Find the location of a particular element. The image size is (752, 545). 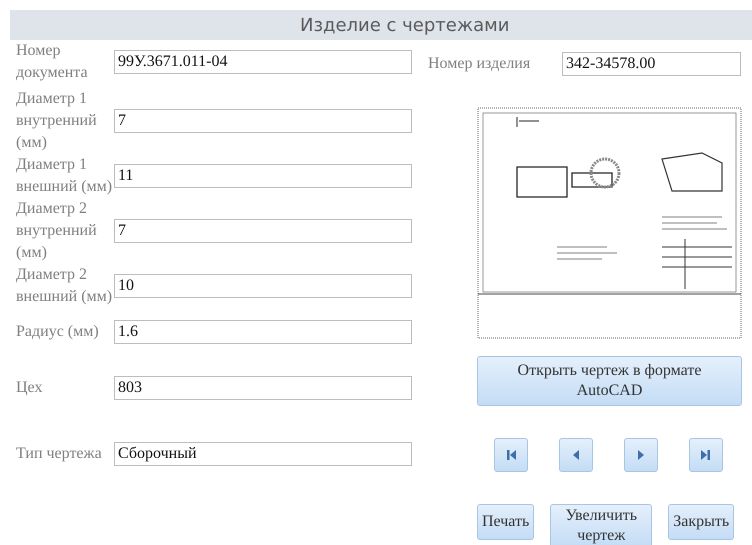

field-label: Тип чертежа is located at coordinates (59, 454).